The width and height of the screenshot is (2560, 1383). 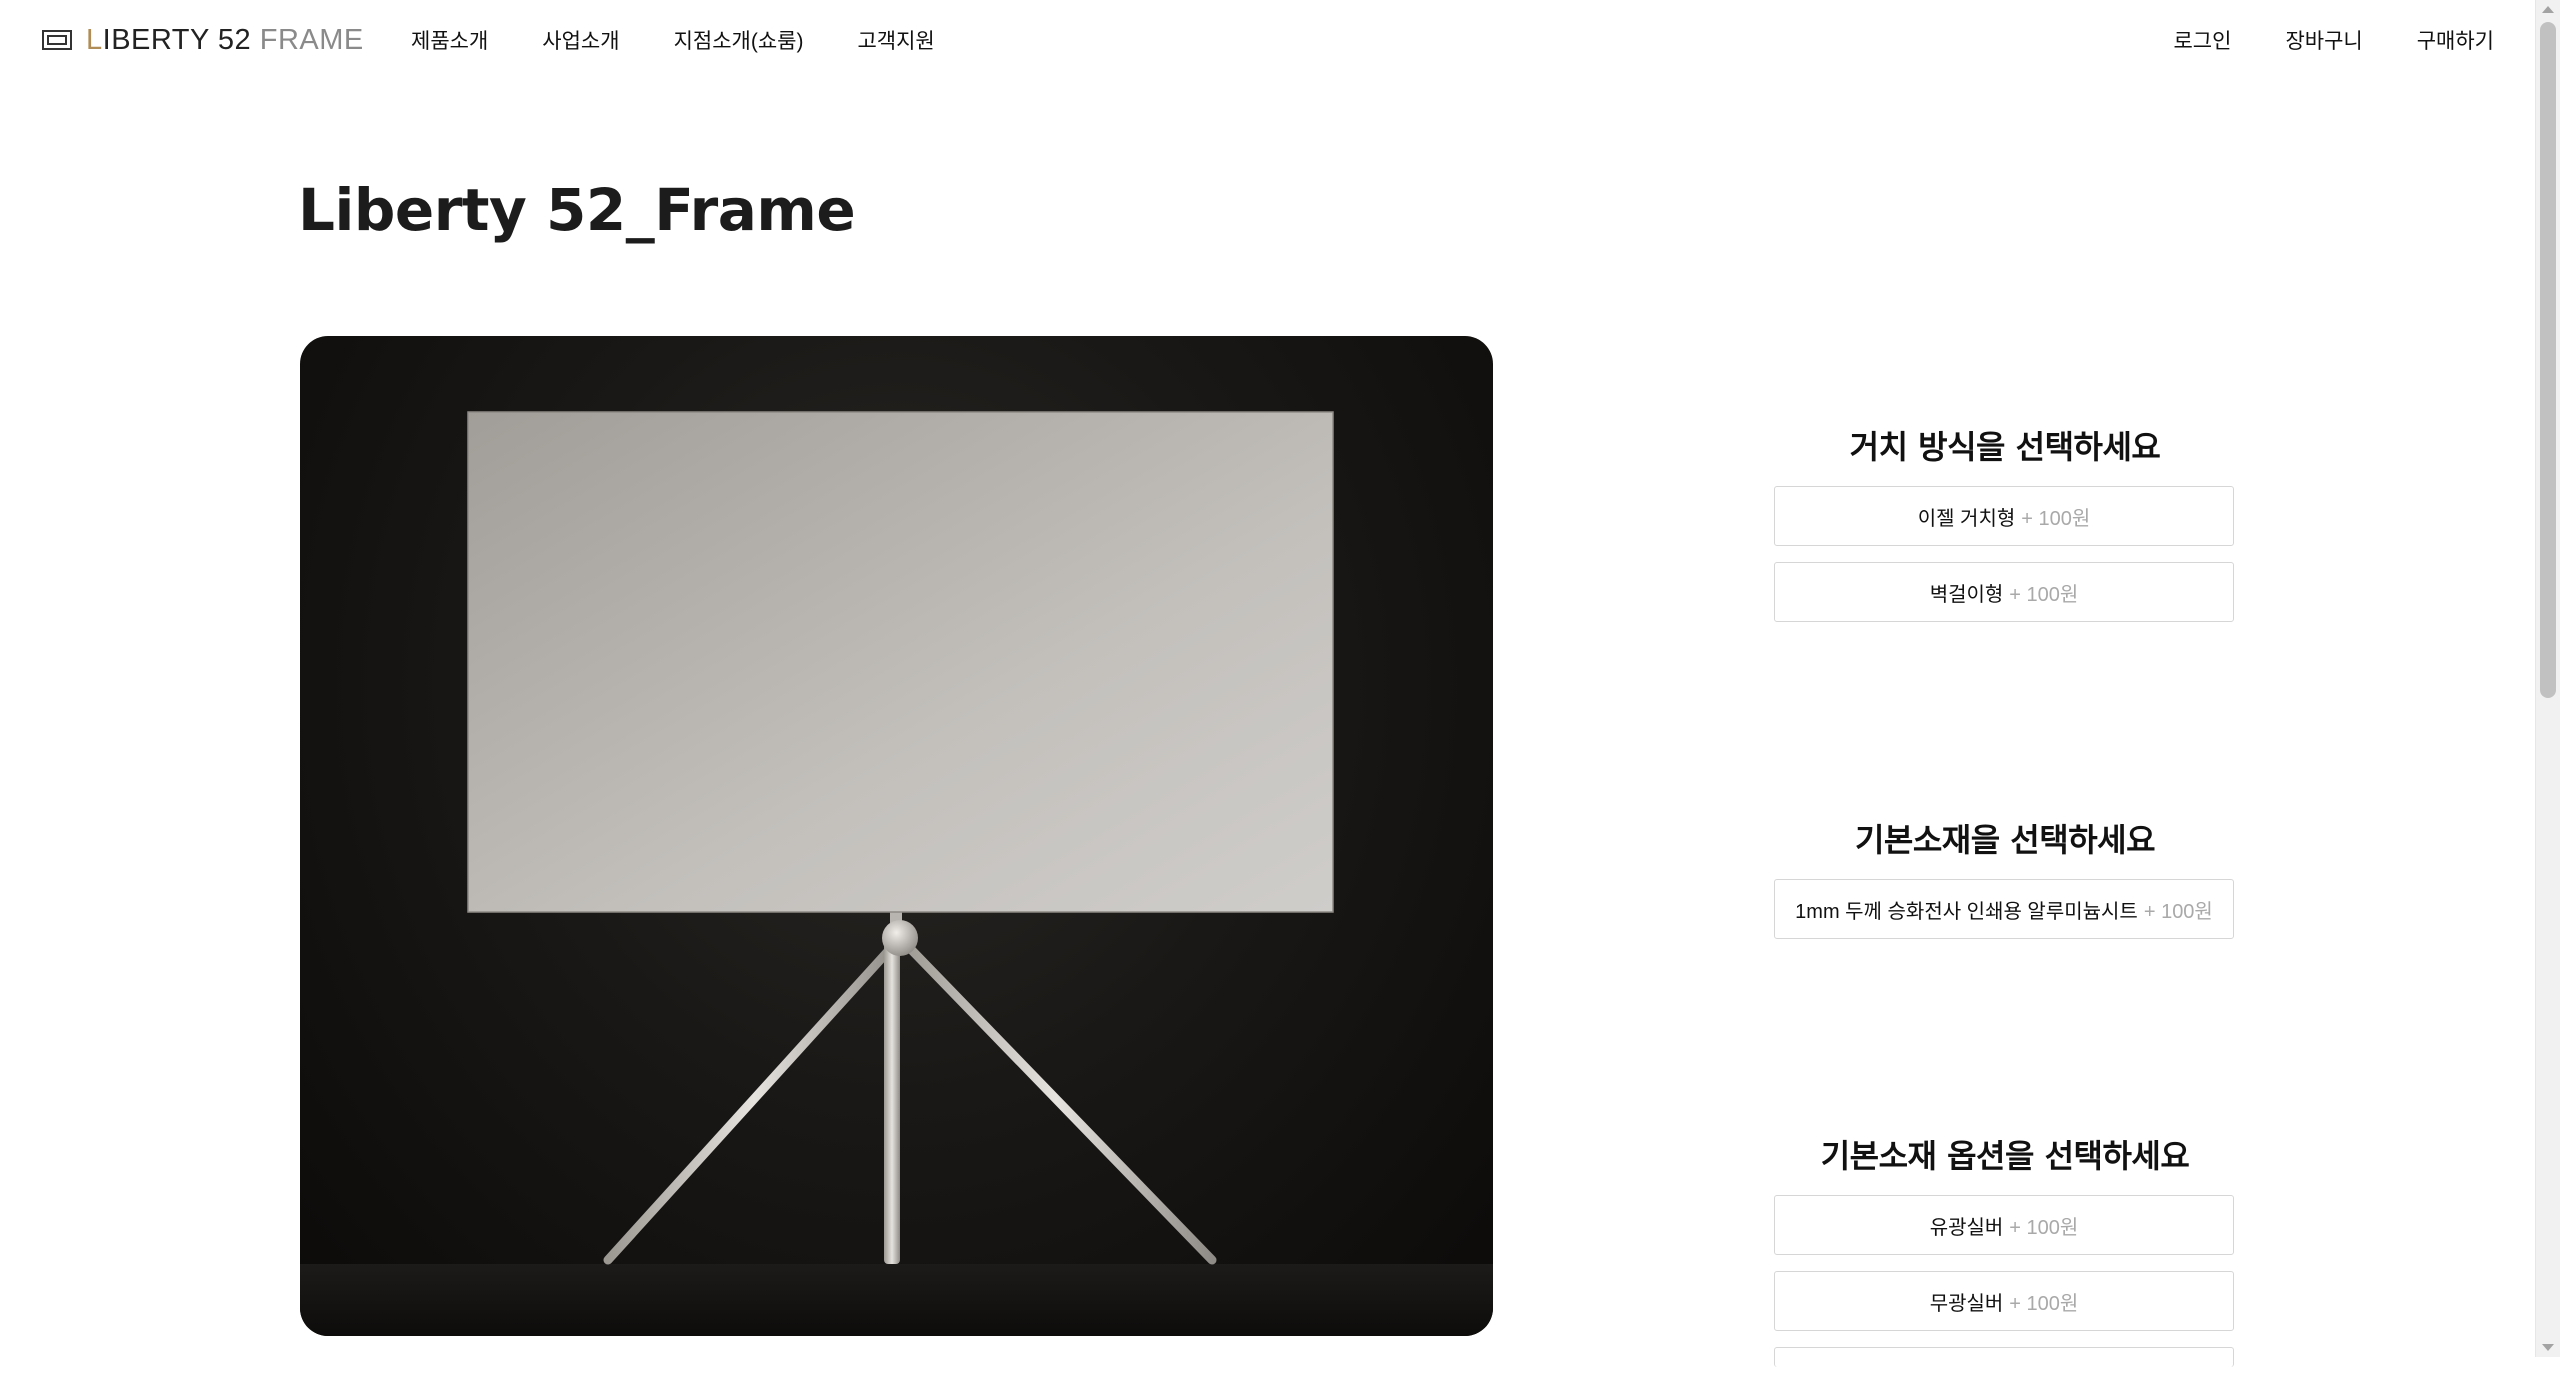 I want to click on option-label: 벽걸이형, so click(x=1966, y=594).